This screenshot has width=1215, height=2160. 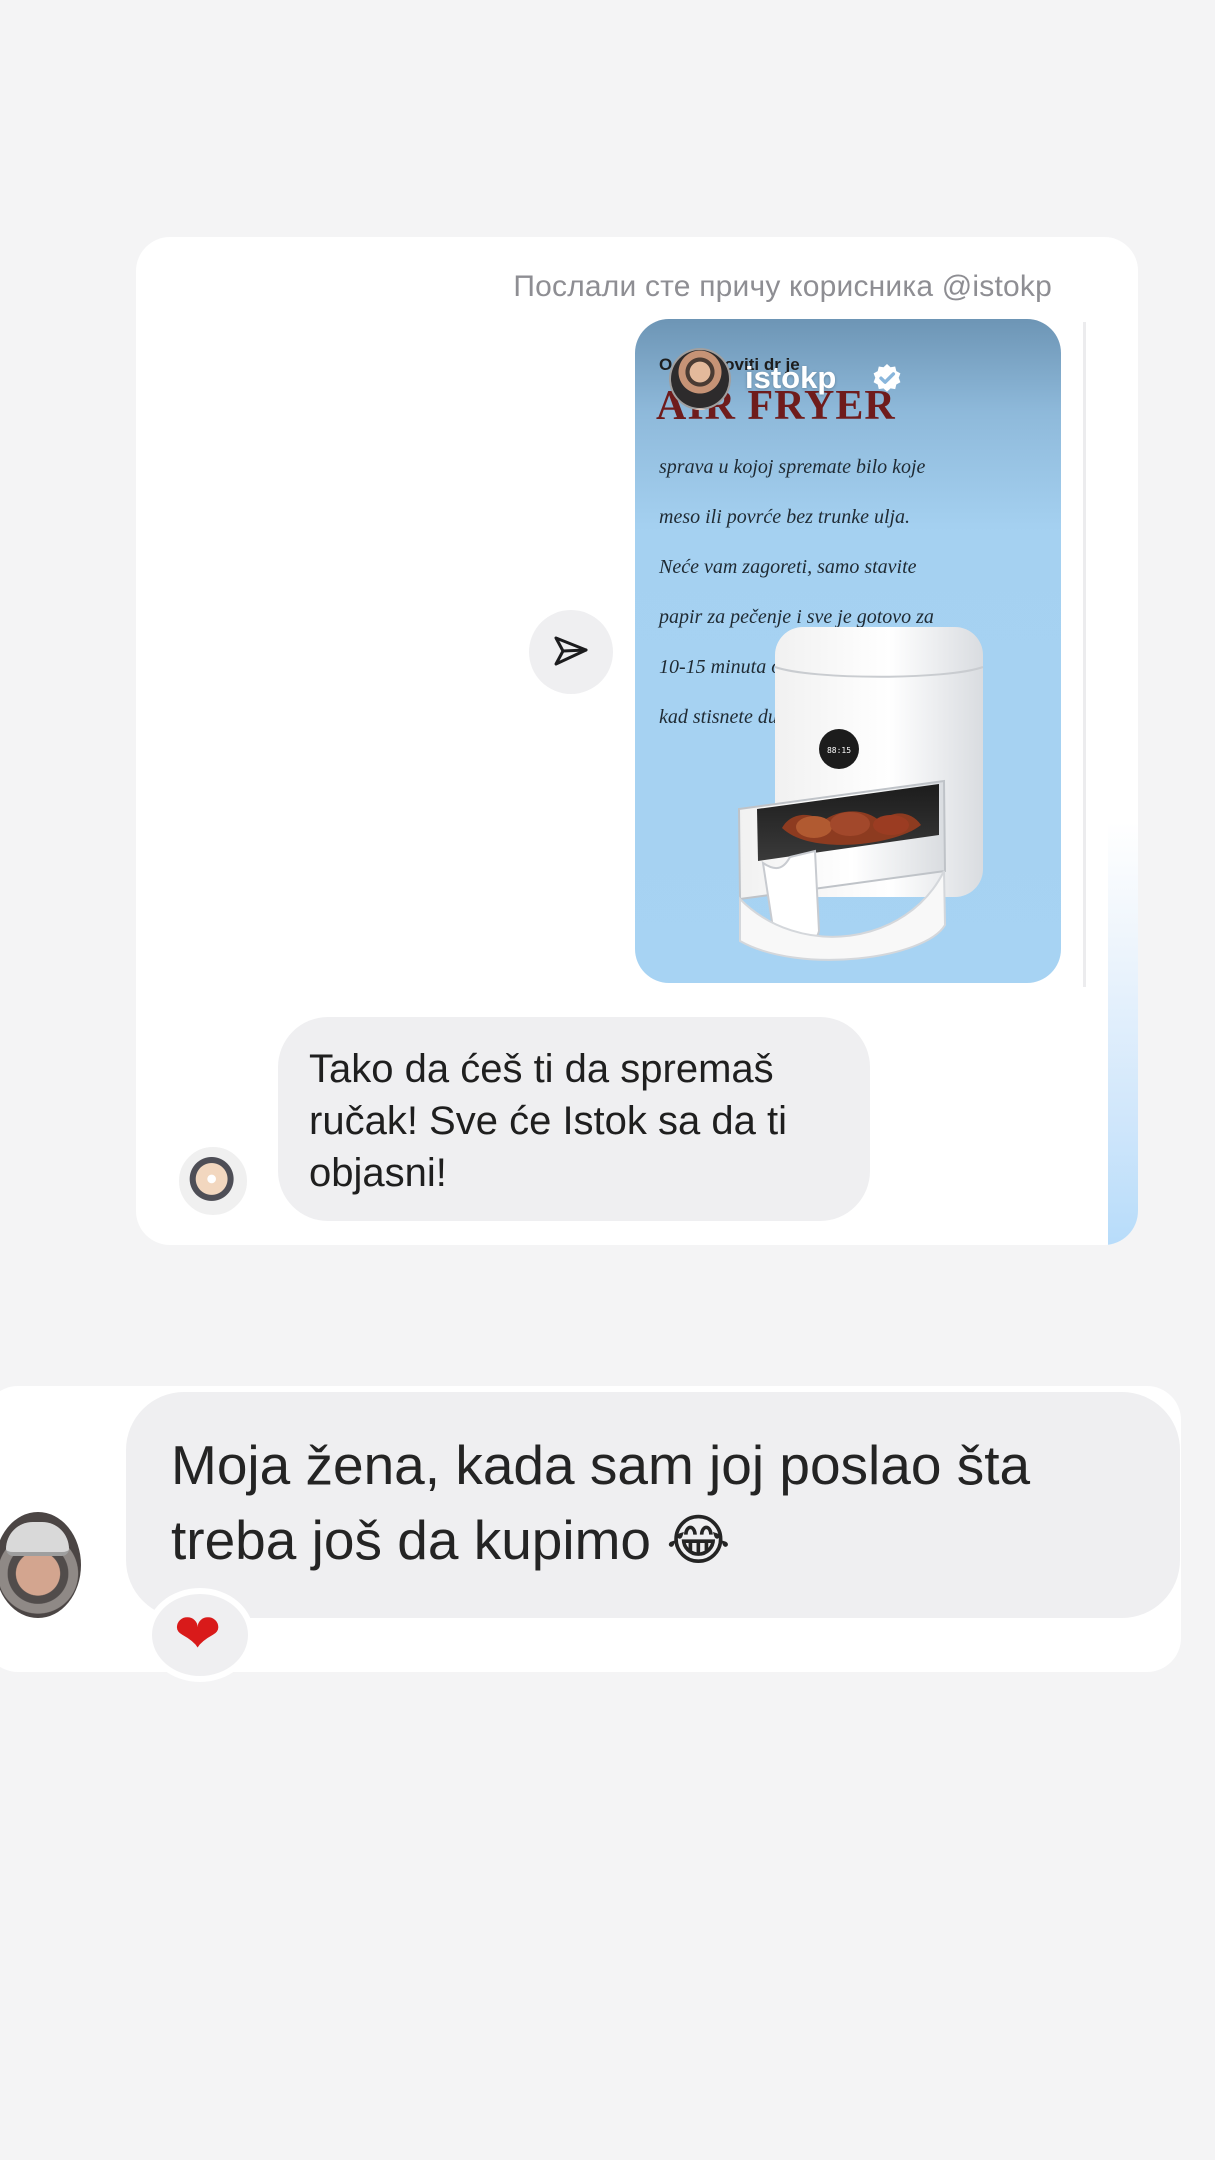 I want to click on story-author-avatar, so click(x=700, y=379).